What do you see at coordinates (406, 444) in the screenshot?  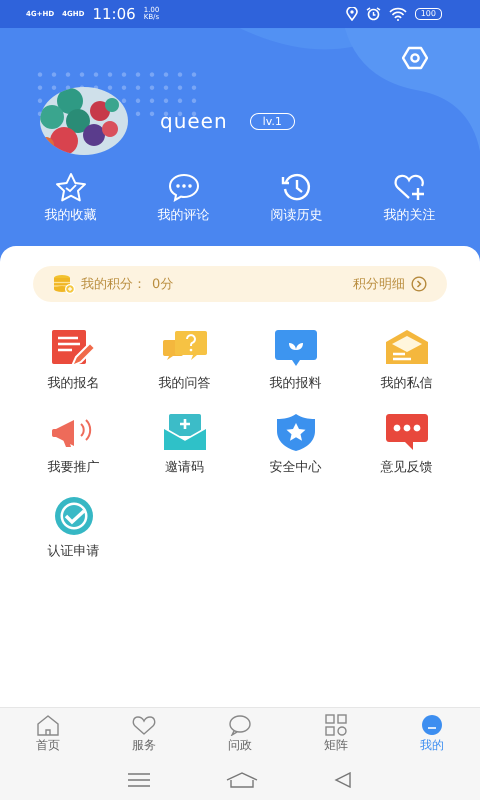 I see `service-button: 意见反馈` at bounding box center [406, 444].